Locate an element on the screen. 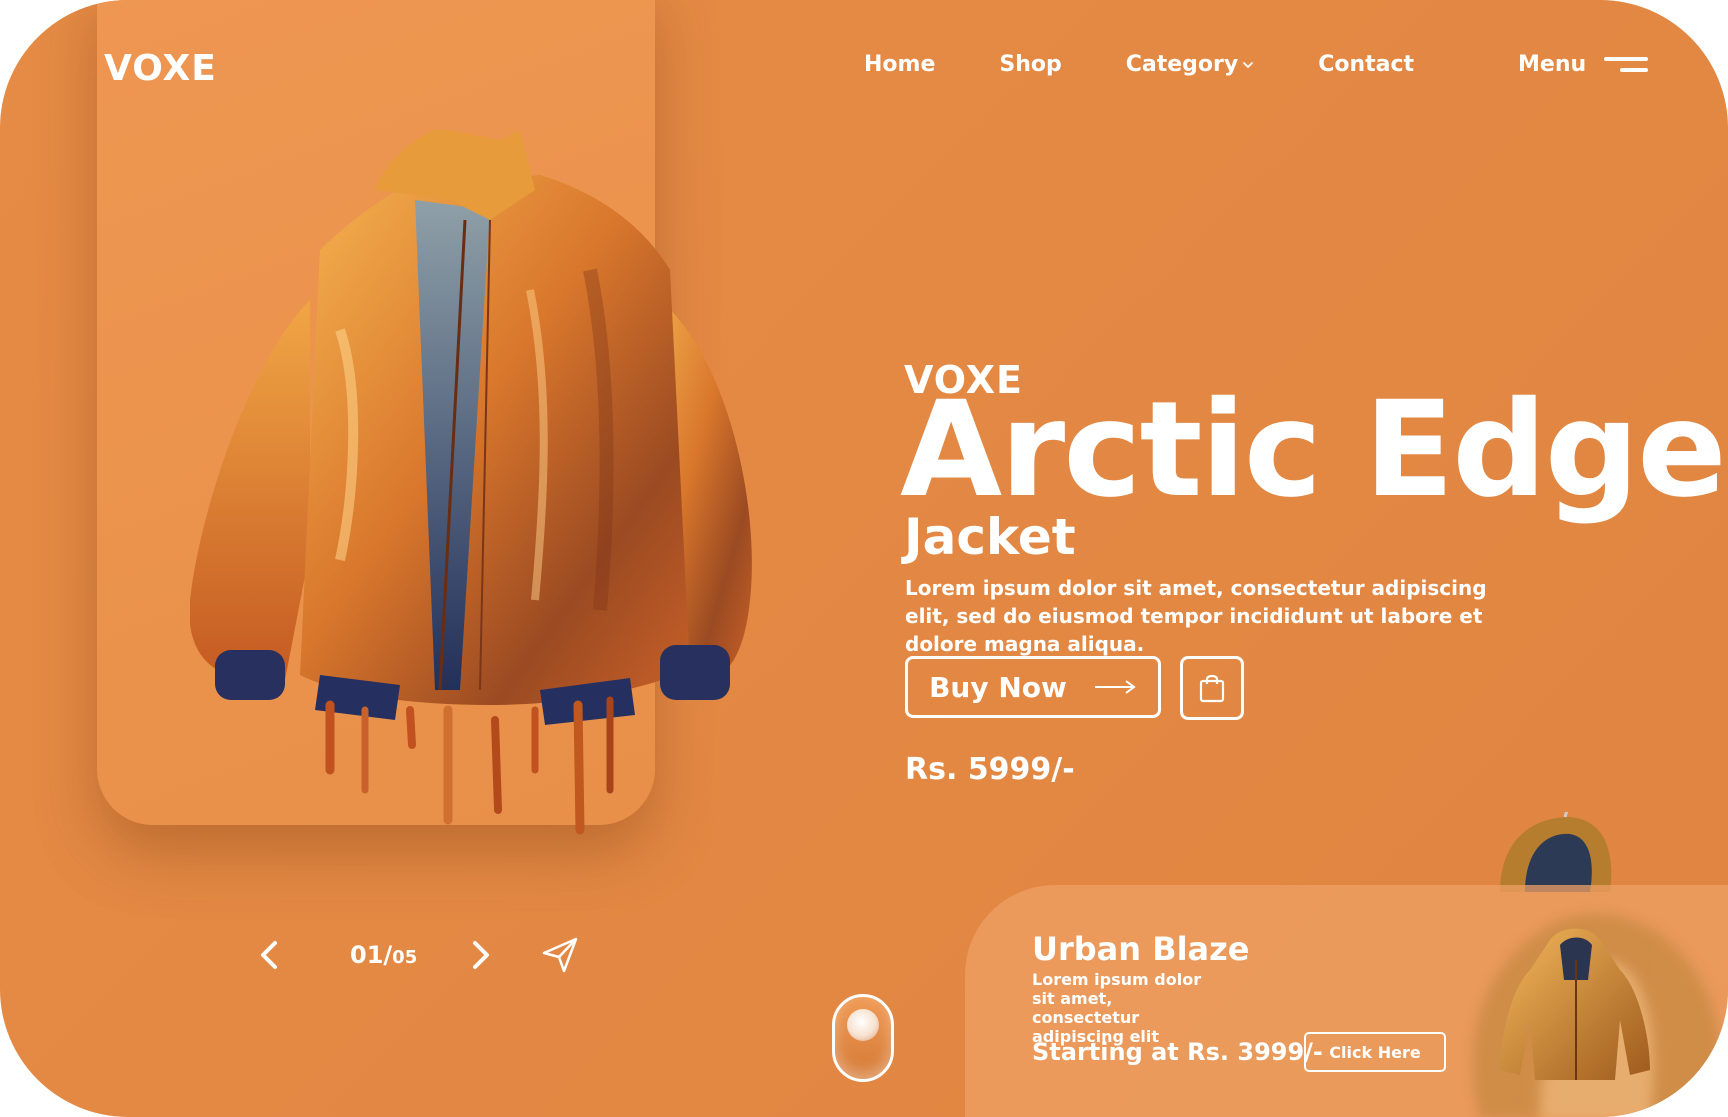  slide-current: 01 is located at coordinates (367, 955).